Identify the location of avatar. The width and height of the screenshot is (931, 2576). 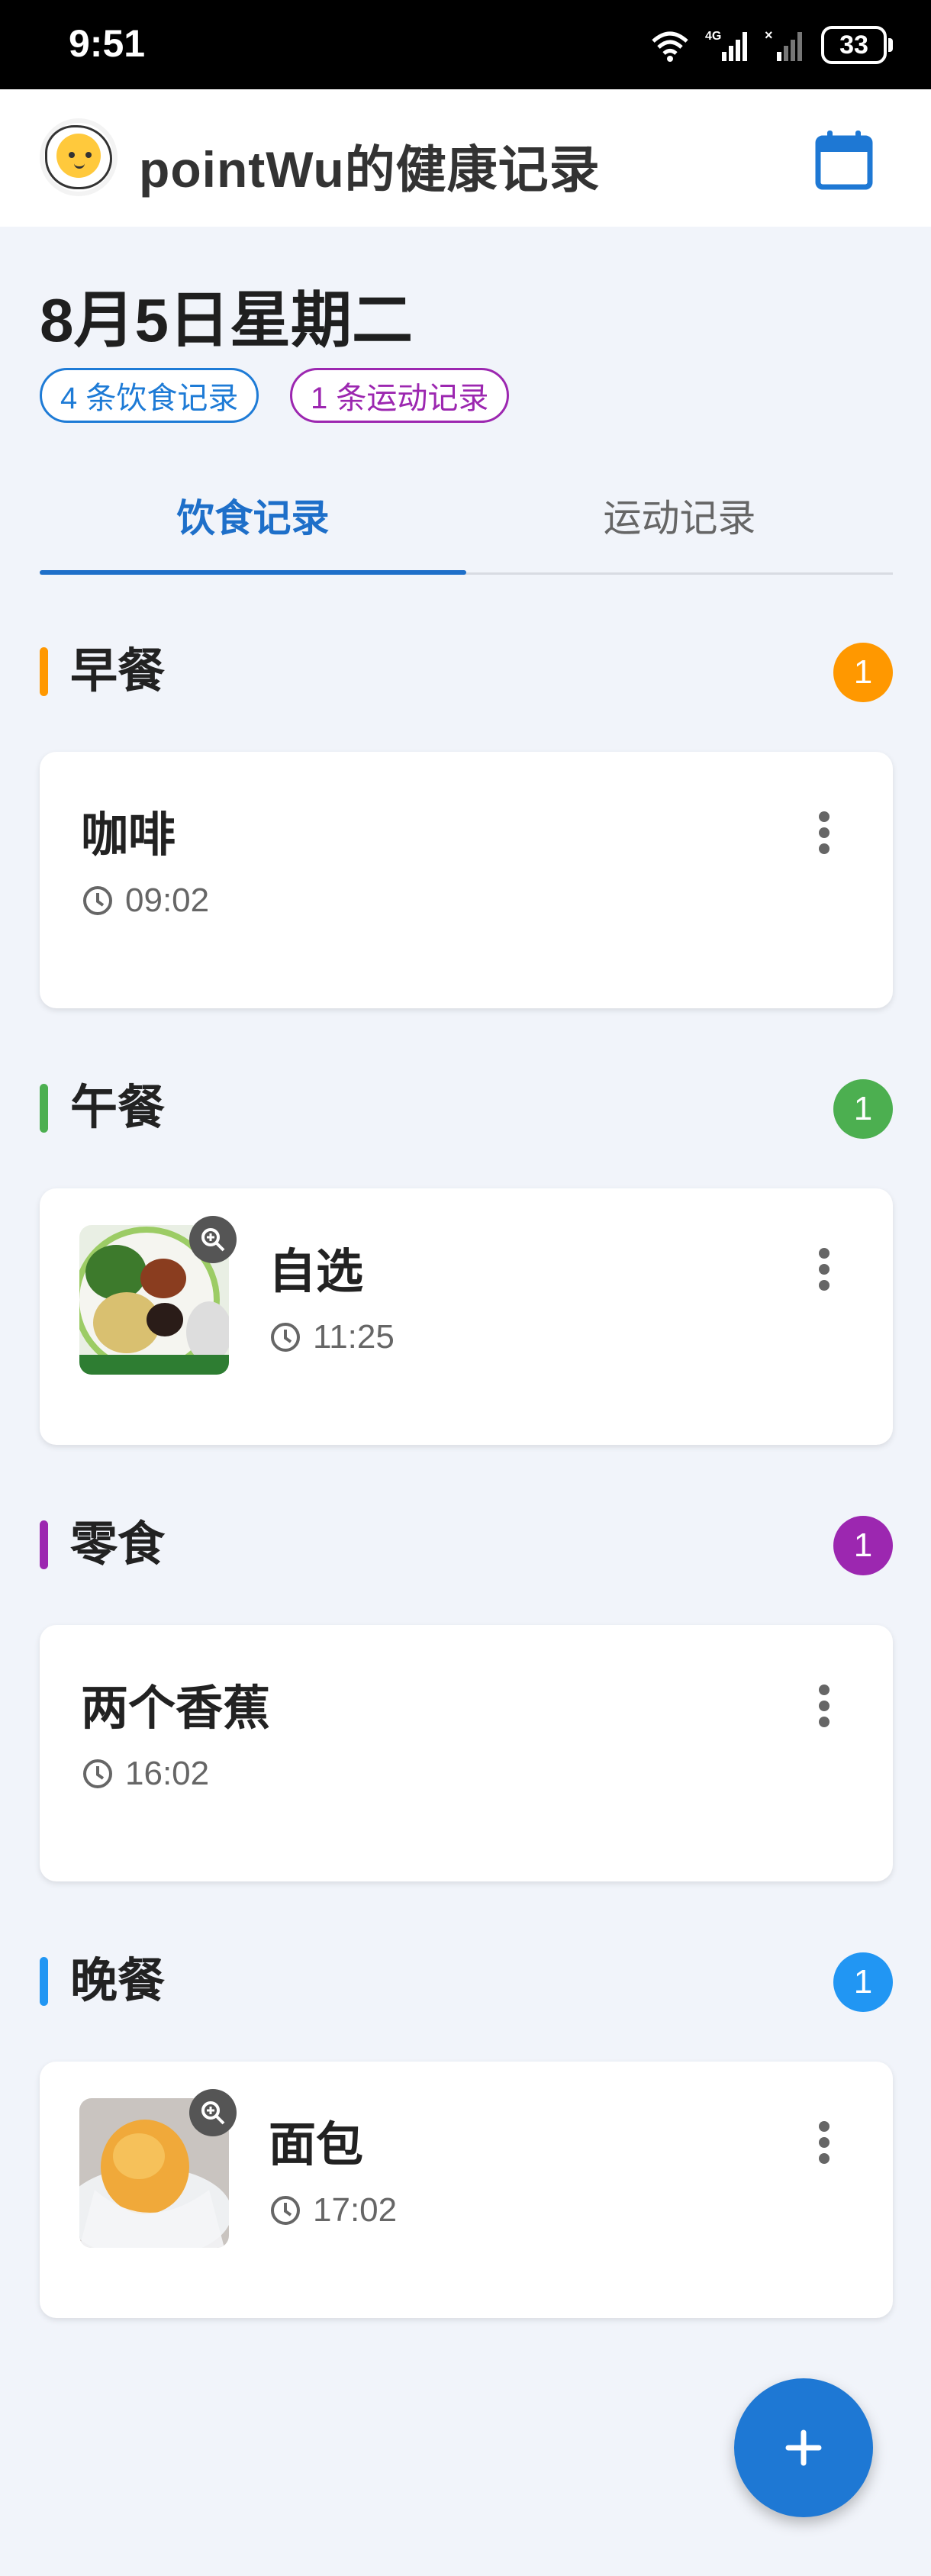
(79, 157).